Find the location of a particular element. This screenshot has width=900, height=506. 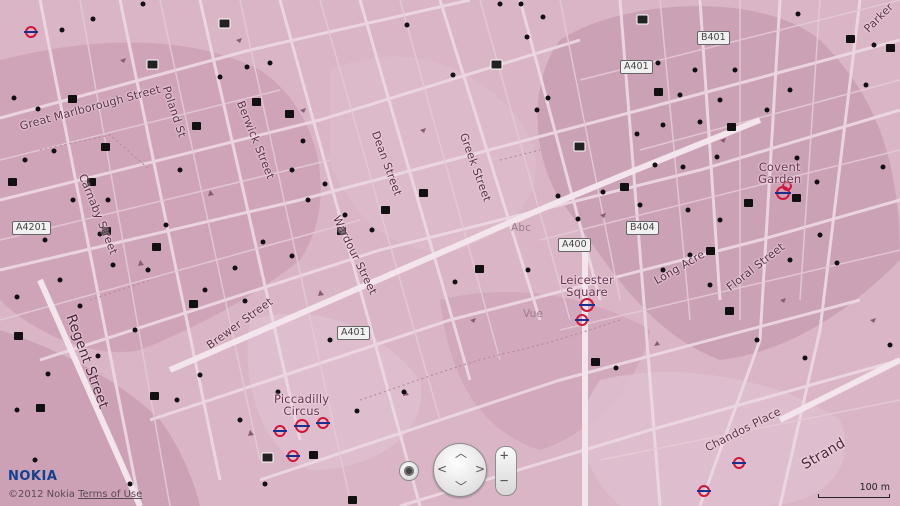

nokia-logo: NOKIA is located at coordinates (33, 476).